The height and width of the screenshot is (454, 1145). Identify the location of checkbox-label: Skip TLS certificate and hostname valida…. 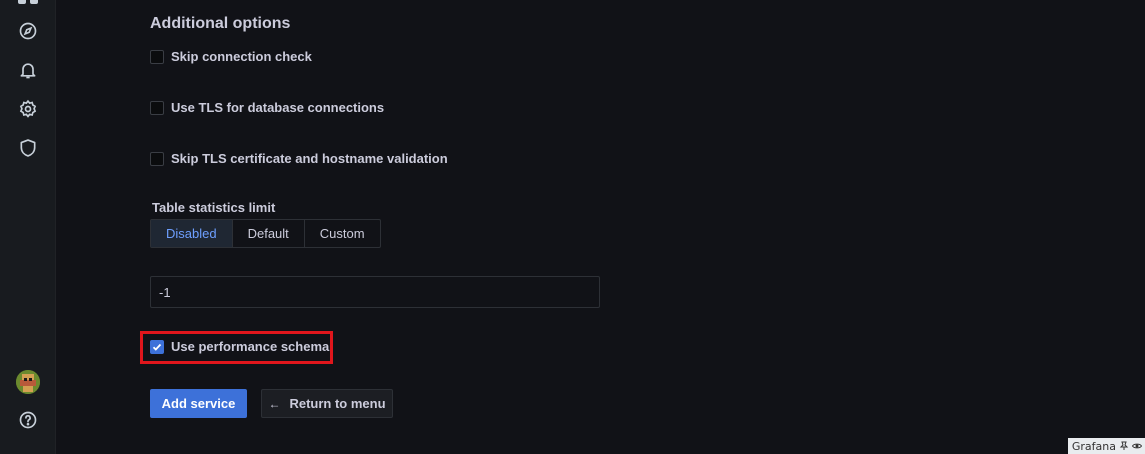
(309, 158).